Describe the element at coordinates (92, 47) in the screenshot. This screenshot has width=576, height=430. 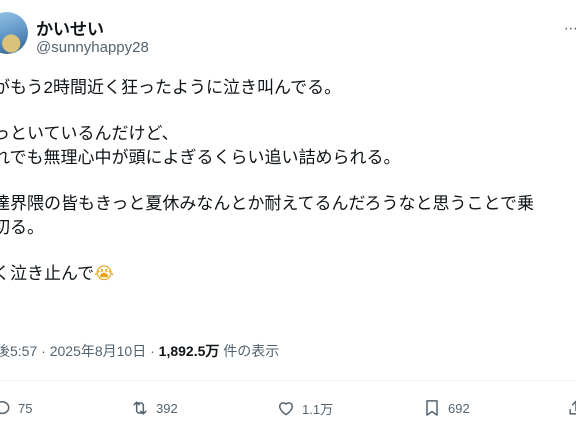
I see `handle: @sunnyhappy28` at that location.